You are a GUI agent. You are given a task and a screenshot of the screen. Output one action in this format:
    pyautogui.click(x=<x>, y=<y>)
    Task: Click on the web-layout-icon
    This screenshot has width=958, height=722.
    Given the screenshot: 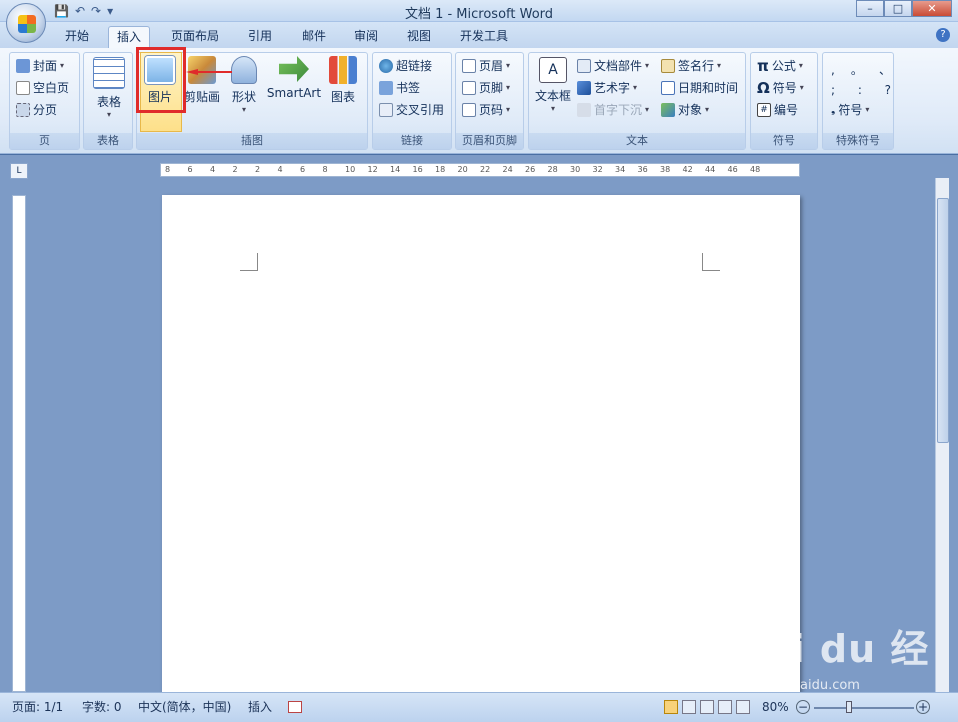 What is the action you would take?
    pyautogui.click(x=707, y=707)
    